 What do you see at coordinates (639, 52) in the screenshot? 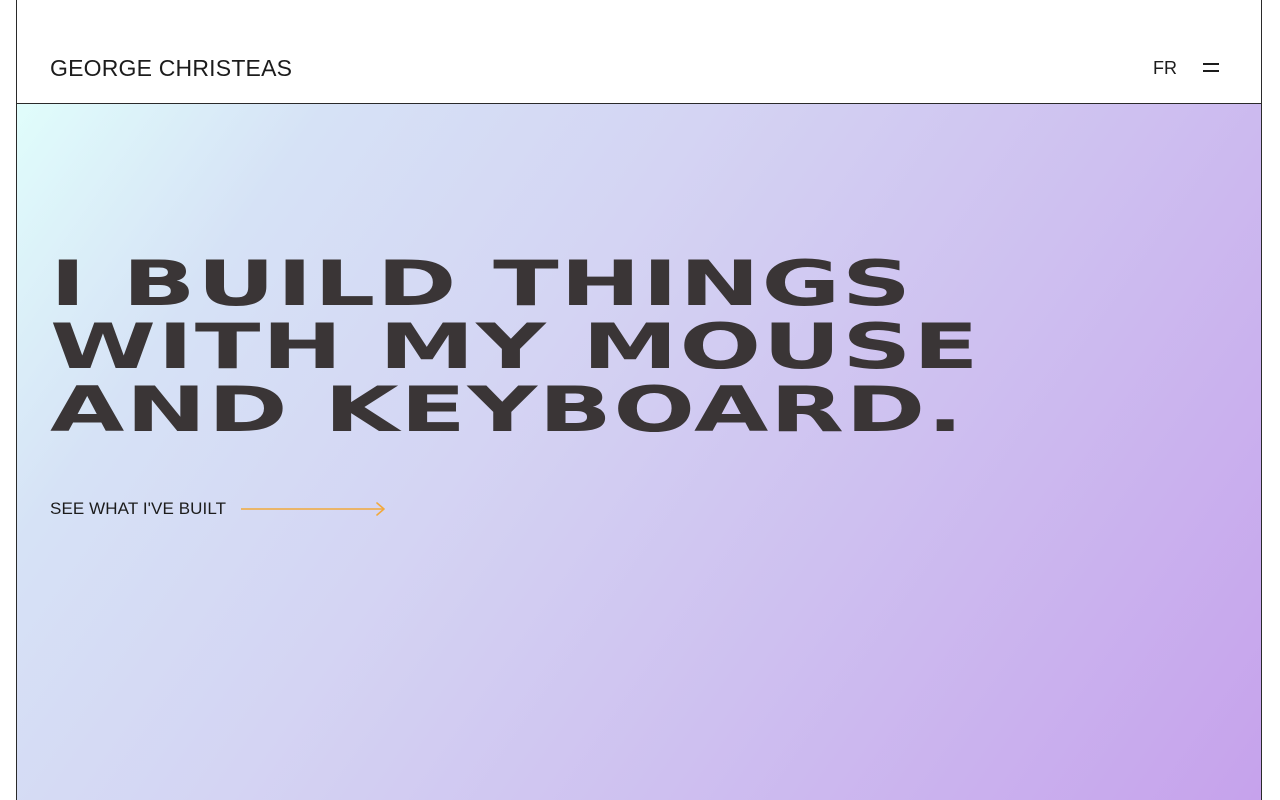
I see `site-header: GEORGE CHRISTEAS FR` at bounding box center [639, 52].